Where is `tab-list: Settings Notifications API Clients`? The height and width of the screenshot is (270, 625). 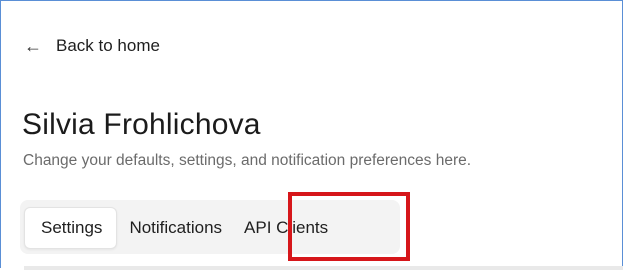 tab-list: Settings Notifications API Clients is located at coordinates (214, 228).